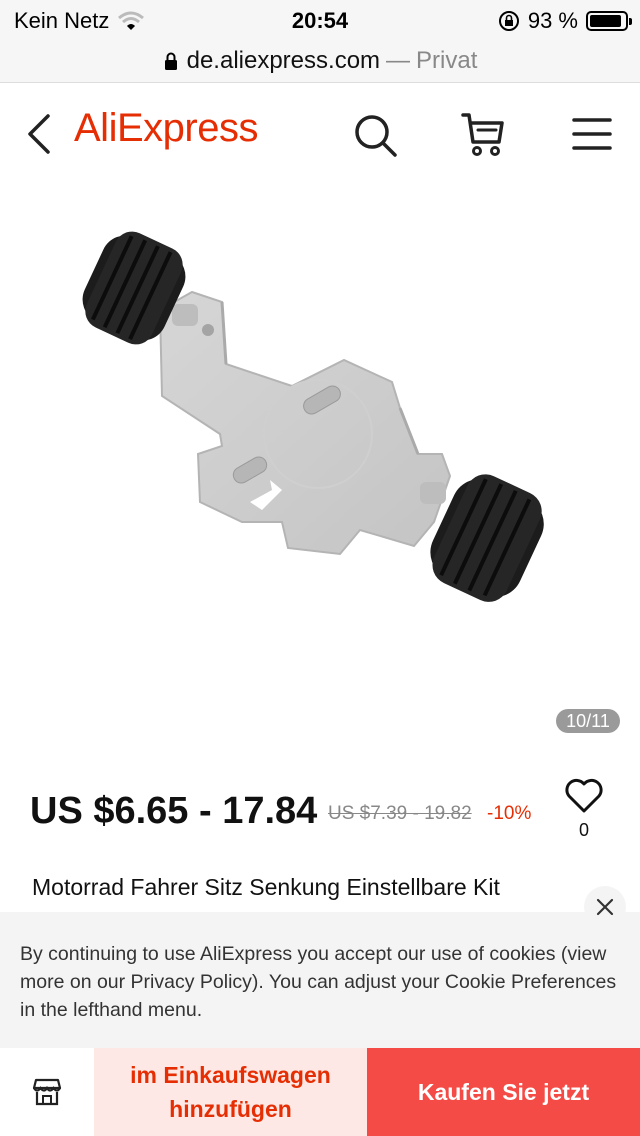  I want to click on cookie-close-button, so click(605, 907).